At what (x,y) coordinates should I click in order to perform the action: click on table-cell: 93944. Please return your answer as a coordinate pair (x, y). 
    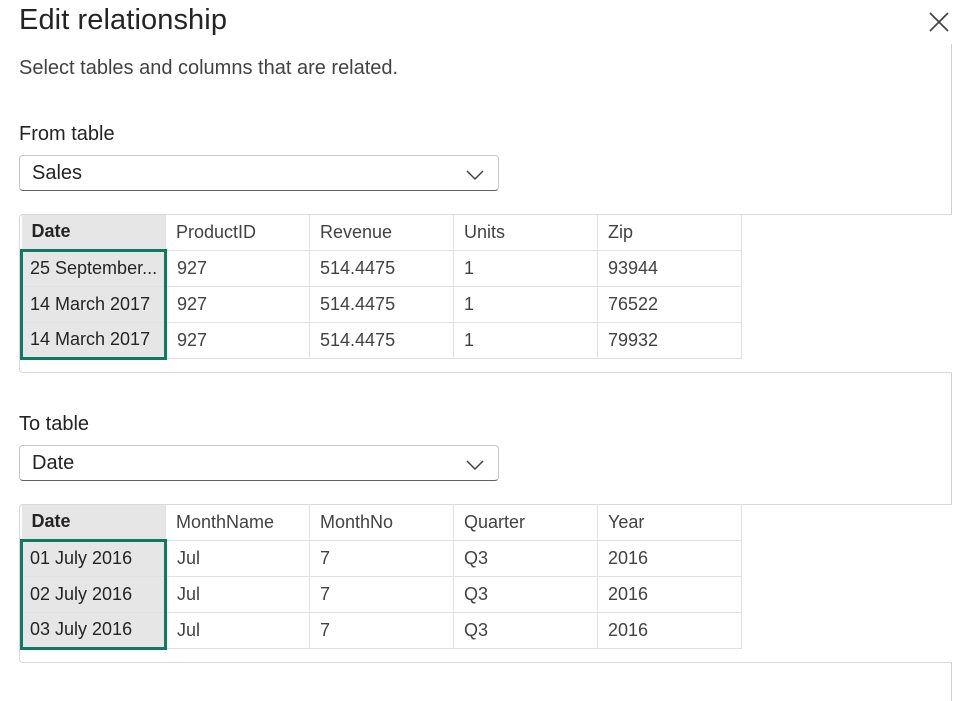
    Looking at the image, I should click on (669, 268).